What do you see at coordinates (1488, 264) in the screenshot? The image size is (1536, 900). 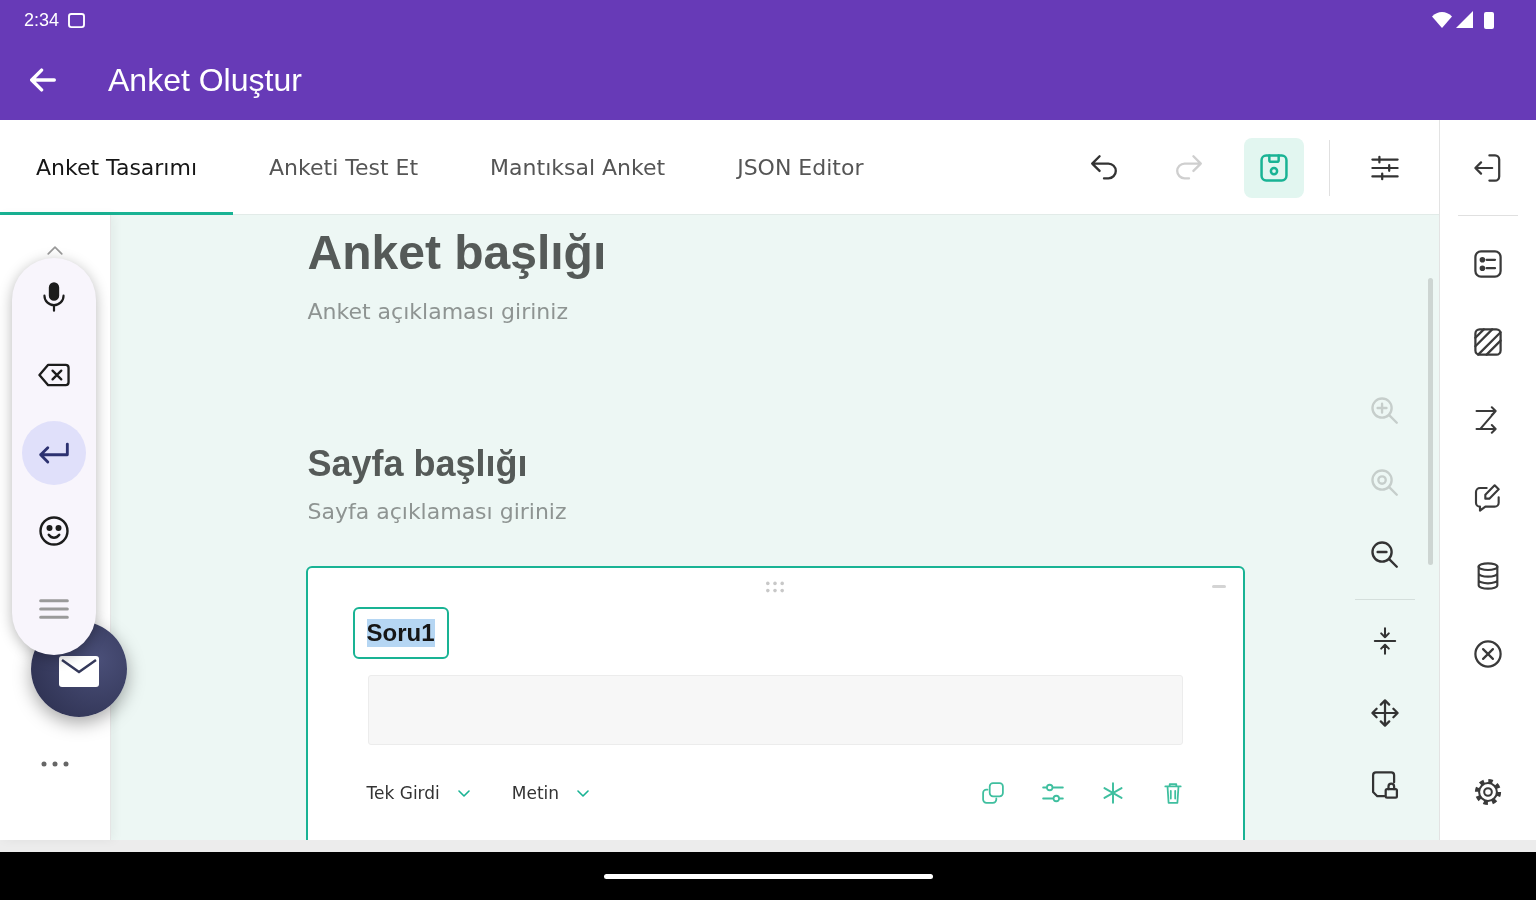 I see `list-icon` at bounding box center [1488, 264].